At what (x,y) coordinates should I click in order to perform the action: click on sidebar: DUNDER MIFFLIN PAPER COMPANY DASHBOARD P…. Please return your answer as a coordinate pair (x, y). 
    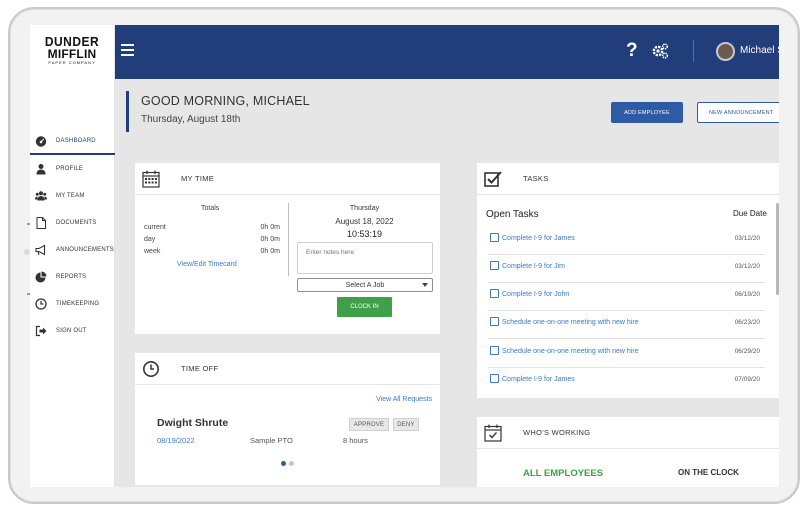
    Looking at the image, I should click on (72, 256).